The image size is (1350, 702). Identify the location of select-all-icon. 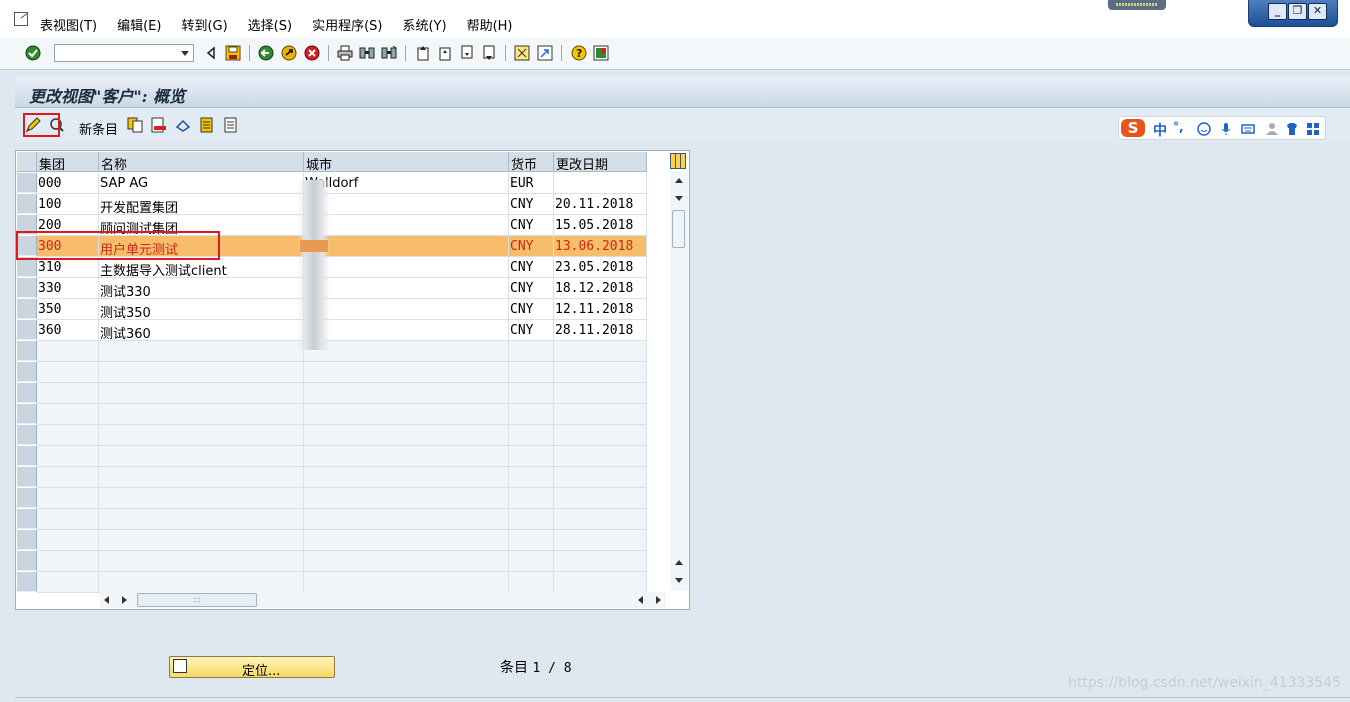
(207, 125).